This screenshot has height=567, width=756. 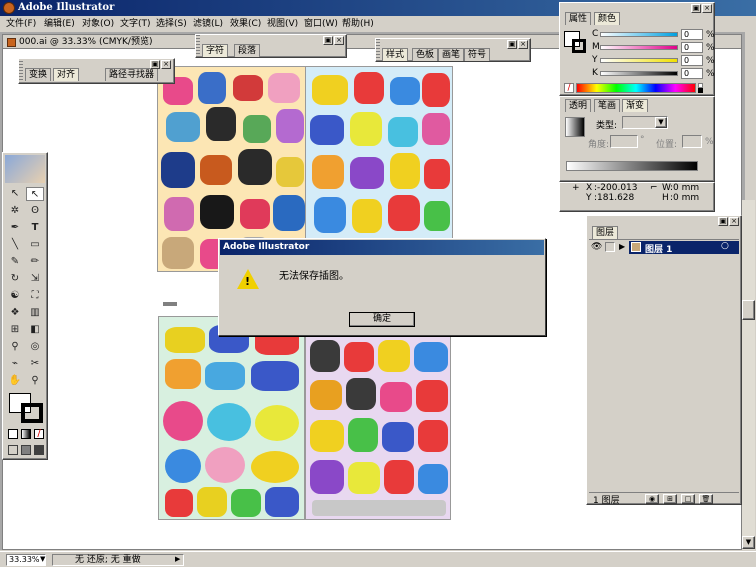 What do you see at coordinates (13, 434) in the screenshot?
I see `color-mode-icon` at bounding box center [13, 434].